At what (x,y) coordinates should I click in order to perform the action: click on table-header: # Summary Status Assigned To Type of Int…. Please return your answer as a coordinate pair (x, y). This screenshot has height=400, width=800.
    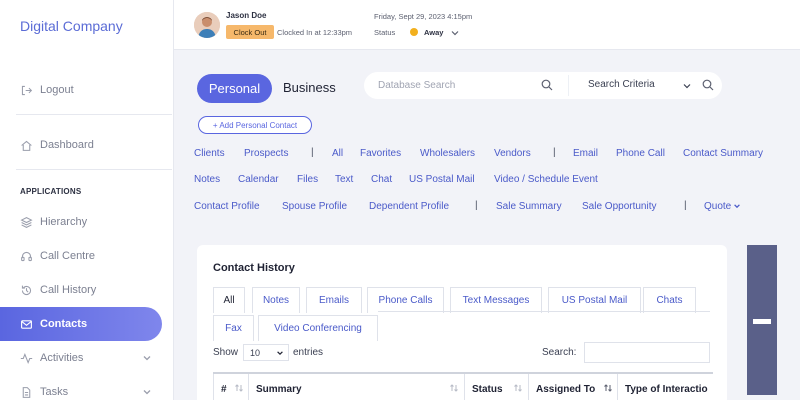
    Looking at the image, I should click on (463, 386).